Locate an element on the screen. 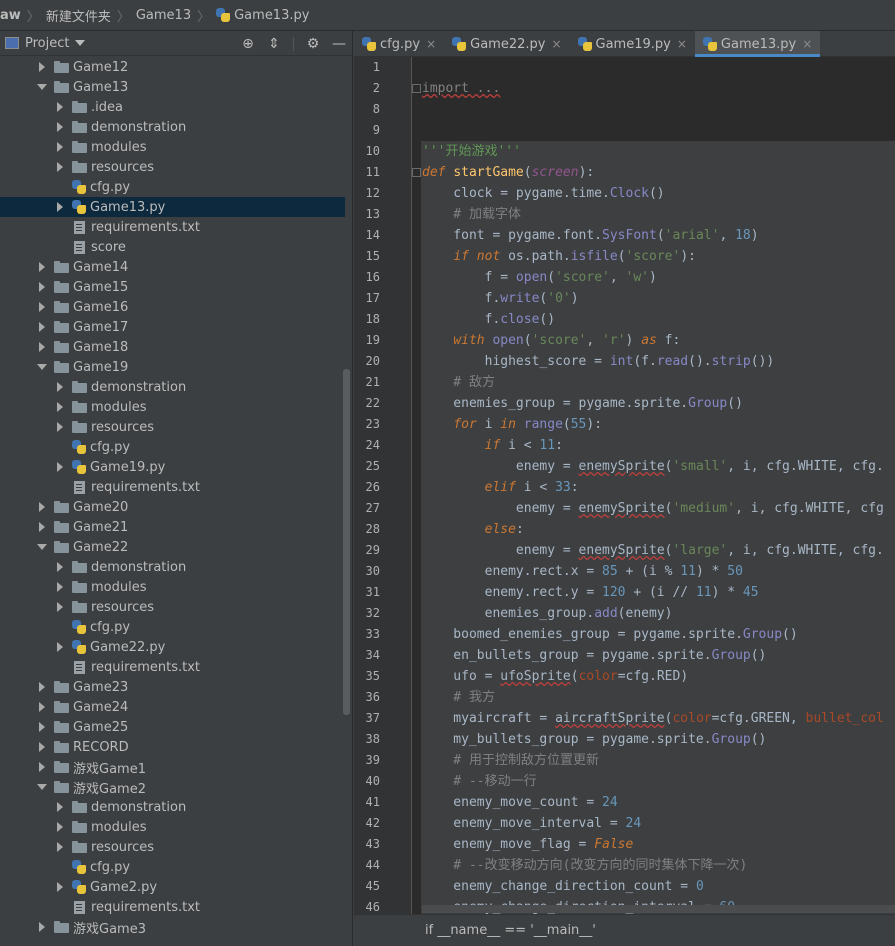 This screenshot has width=895, height=946. tree-folder-item: Game25 is located at coordinates (172, 727).